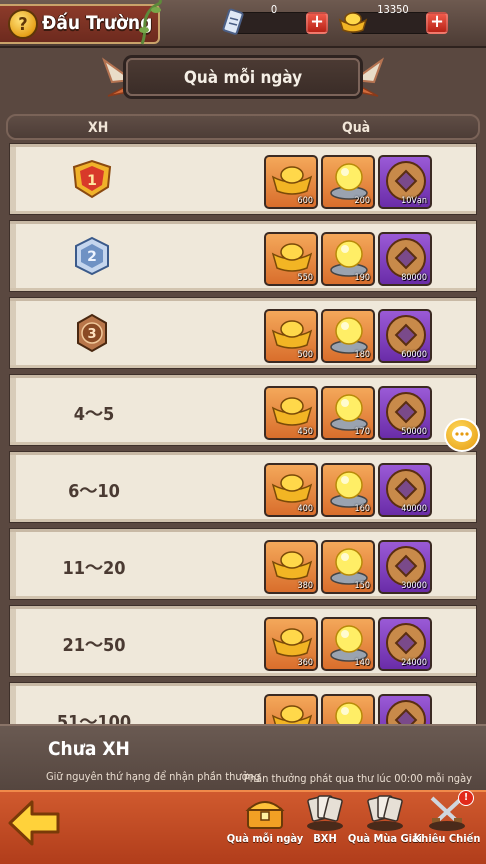 The width and height of the screenshot is (486, 864). I want to click on silver-medal-icon: 2, so click(92, 256).